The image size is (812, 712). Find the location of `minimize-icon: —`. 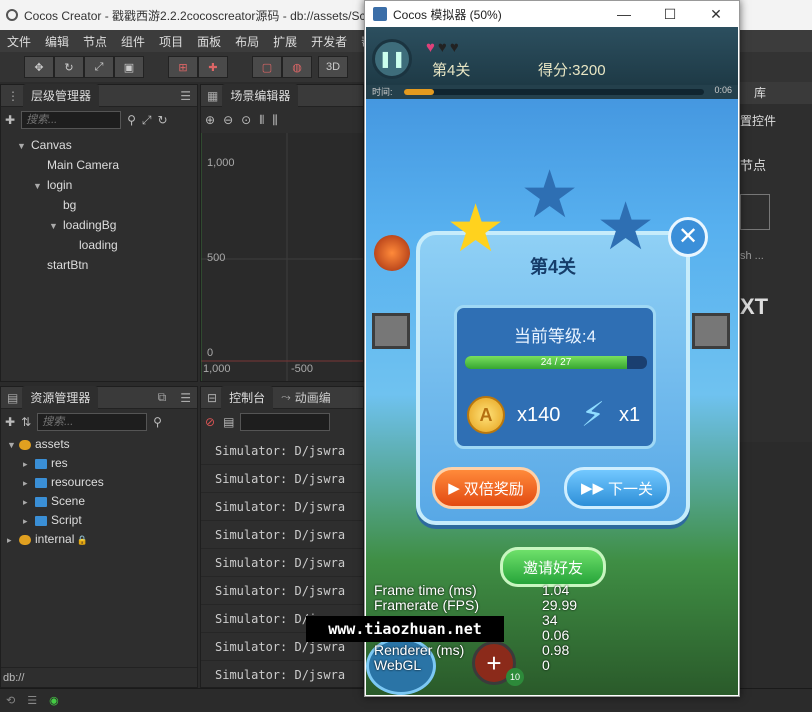

minimize-icon: — is located at coordinates (624, 14).